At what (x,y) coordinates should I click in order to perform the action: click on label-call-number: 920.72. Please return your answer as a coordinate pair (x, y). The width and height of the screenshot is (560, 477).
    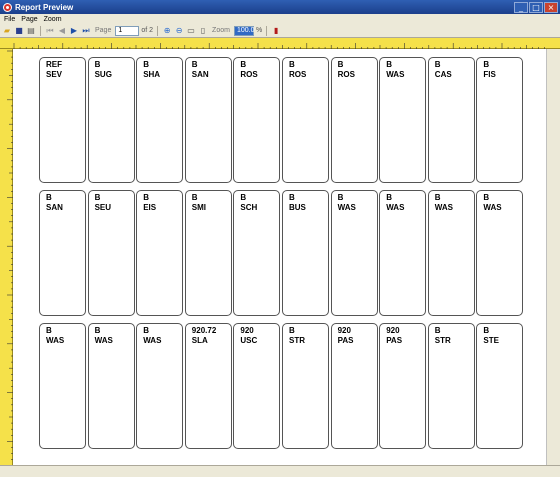
    Looking at the image, I should click on (204, 330).